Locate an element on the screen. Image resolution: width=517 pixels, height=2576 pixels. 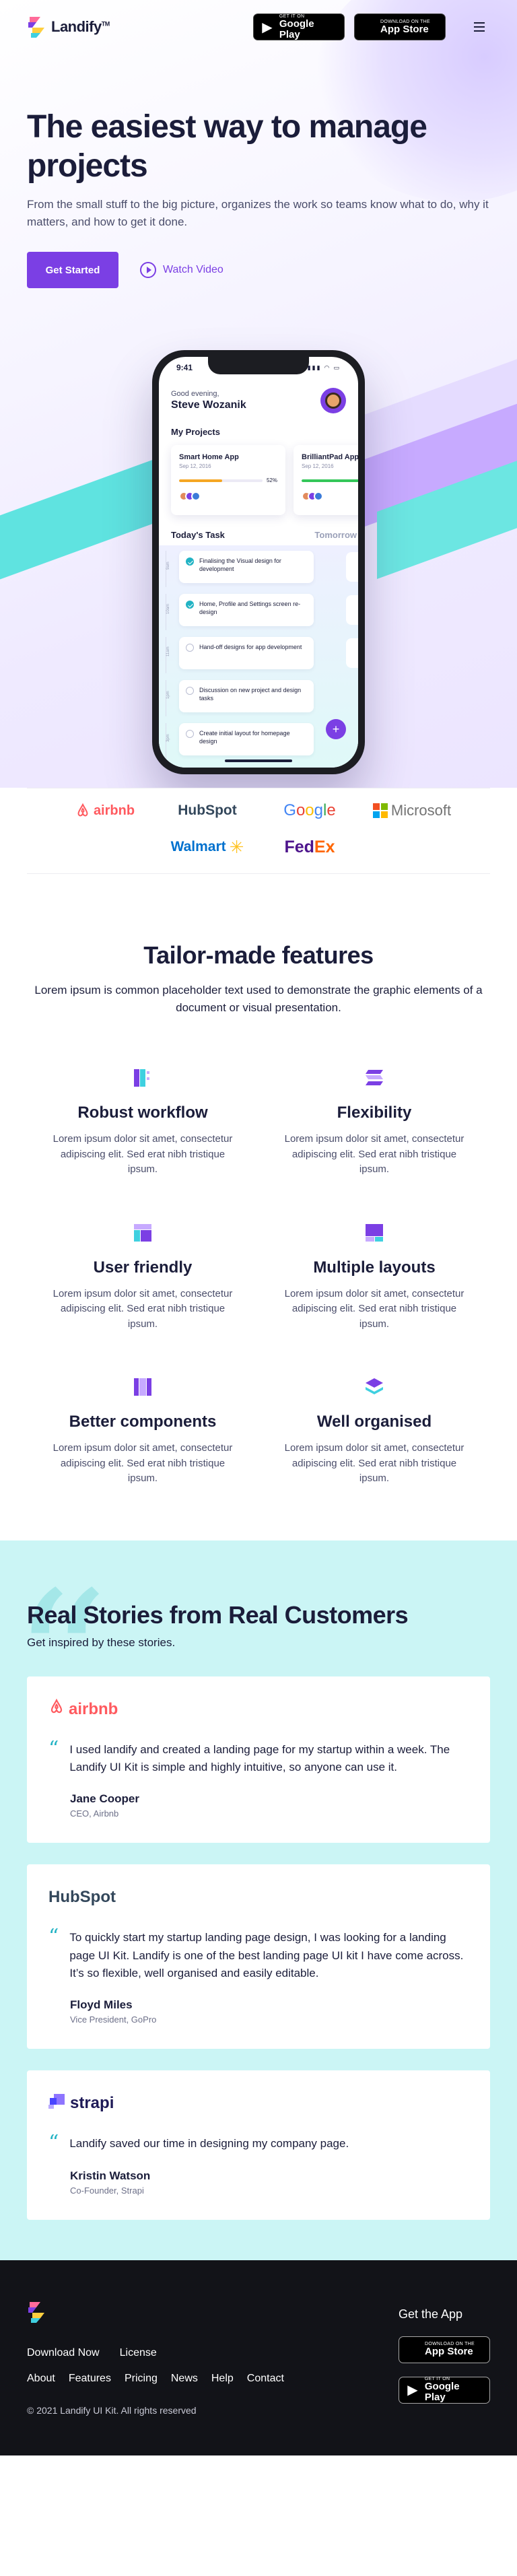
status-icons: ▮▮▮ ◠ ▭ is located at coordinates (324, 368).